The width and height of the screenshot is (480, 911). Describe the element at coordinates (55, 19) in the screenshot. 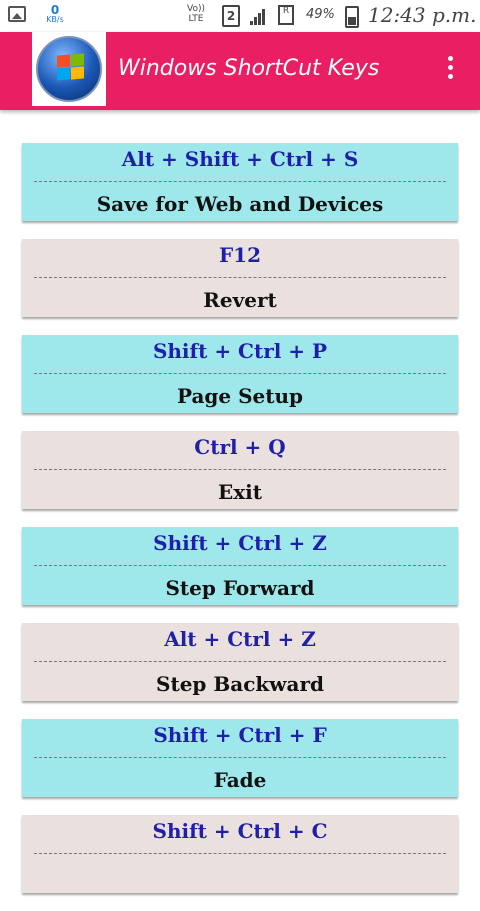

I see `network-speed-unit: KB/s` at that location.